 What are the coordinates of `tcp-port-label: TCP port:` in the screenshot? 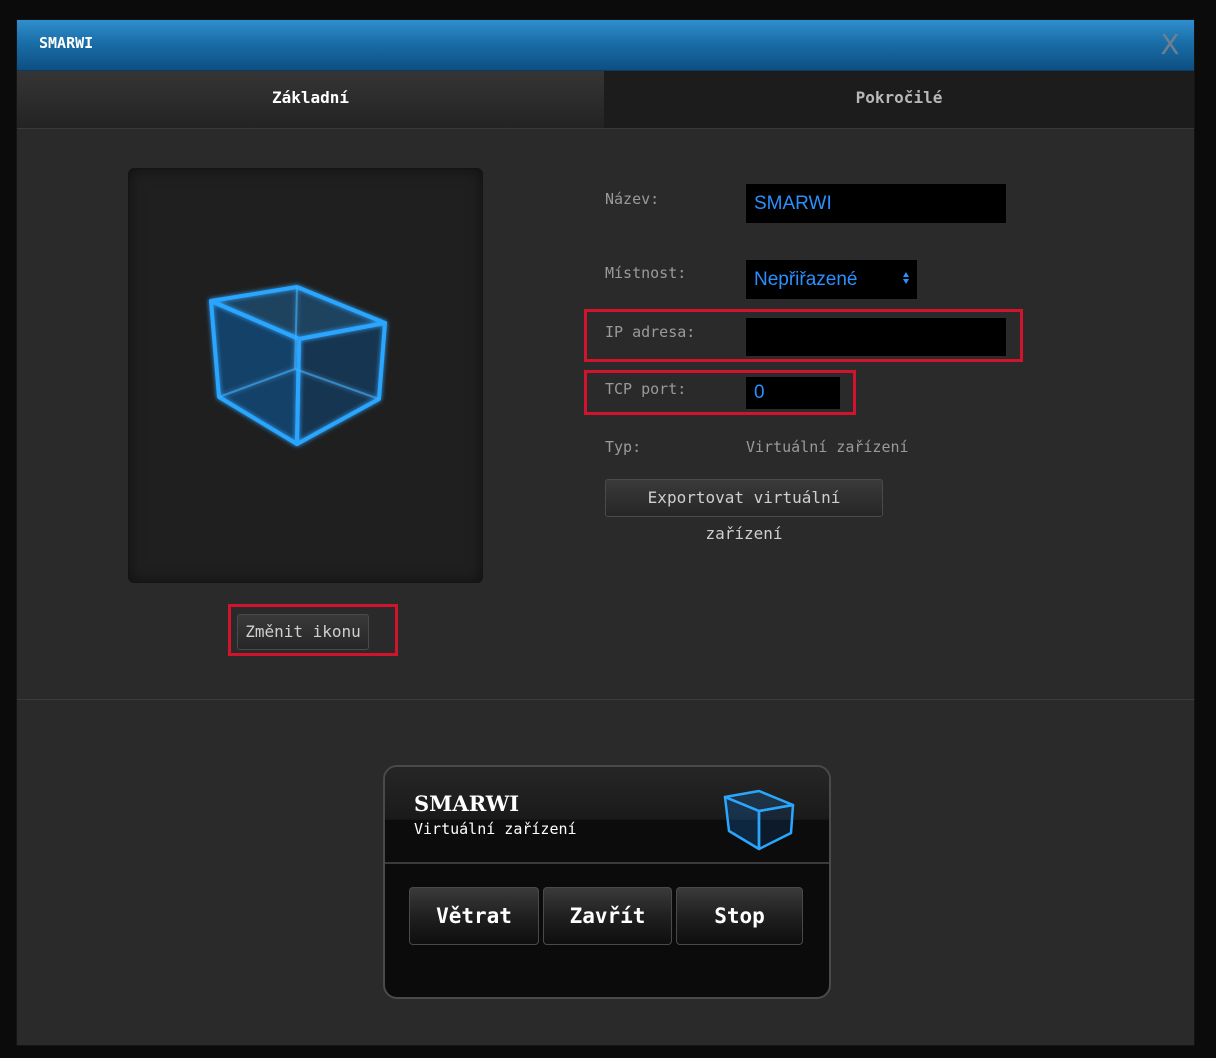 It's located at (646, 389).